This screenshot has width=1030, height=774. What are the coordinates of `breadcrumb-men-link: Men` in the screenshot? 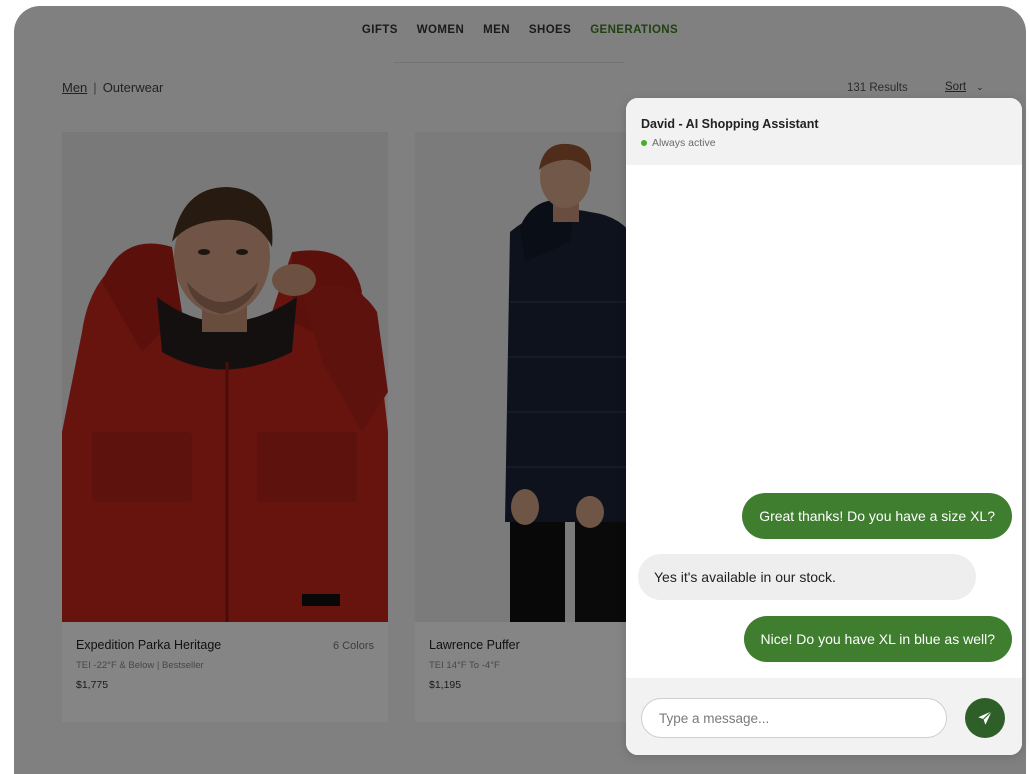 It's located at (74, 87).